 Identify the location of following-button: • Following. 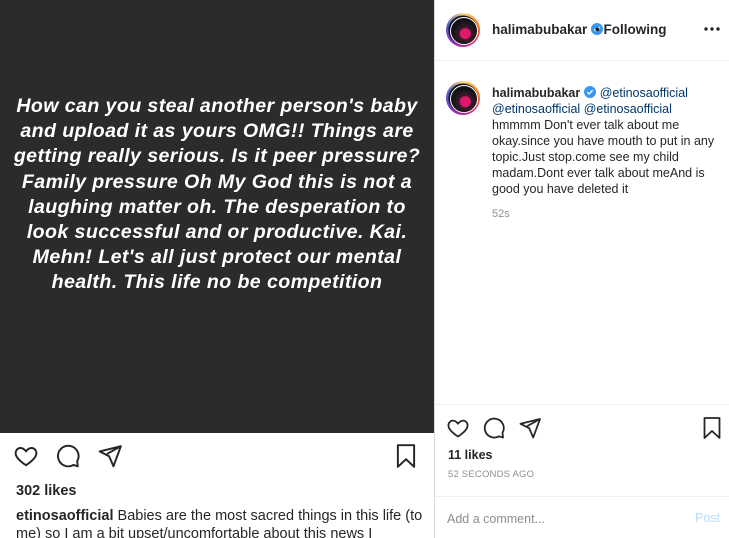
(630, 29).